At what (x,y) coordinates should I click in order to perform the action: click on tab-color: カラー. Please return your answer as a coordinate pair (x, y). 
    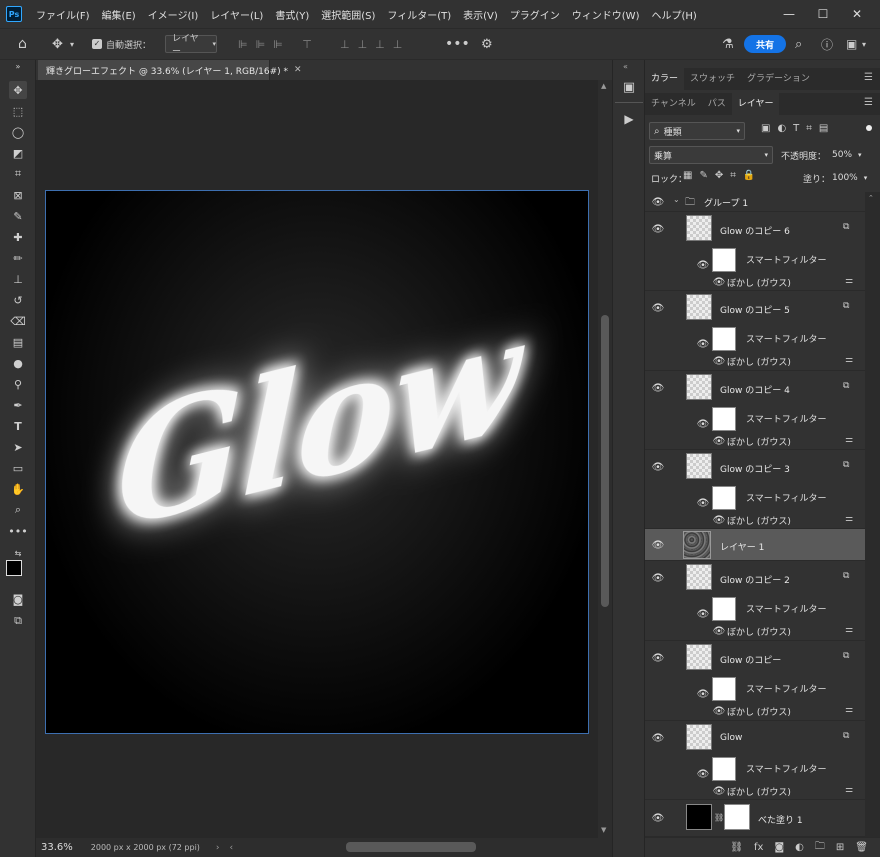
    Looking at the image, I should click on (665, 79).